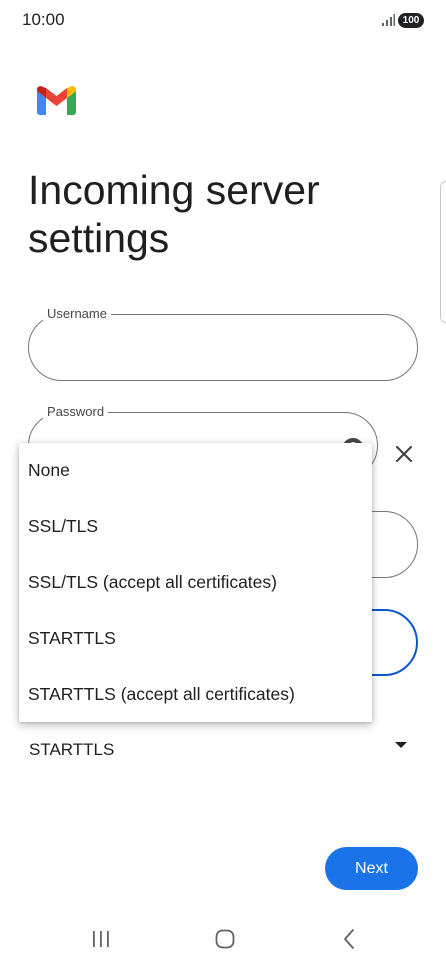 The height and width of the screenshot is (966, 446). Describe the element at coordinates (43, 19) in the screenshot. I see `status-time: 10:00` at that location.